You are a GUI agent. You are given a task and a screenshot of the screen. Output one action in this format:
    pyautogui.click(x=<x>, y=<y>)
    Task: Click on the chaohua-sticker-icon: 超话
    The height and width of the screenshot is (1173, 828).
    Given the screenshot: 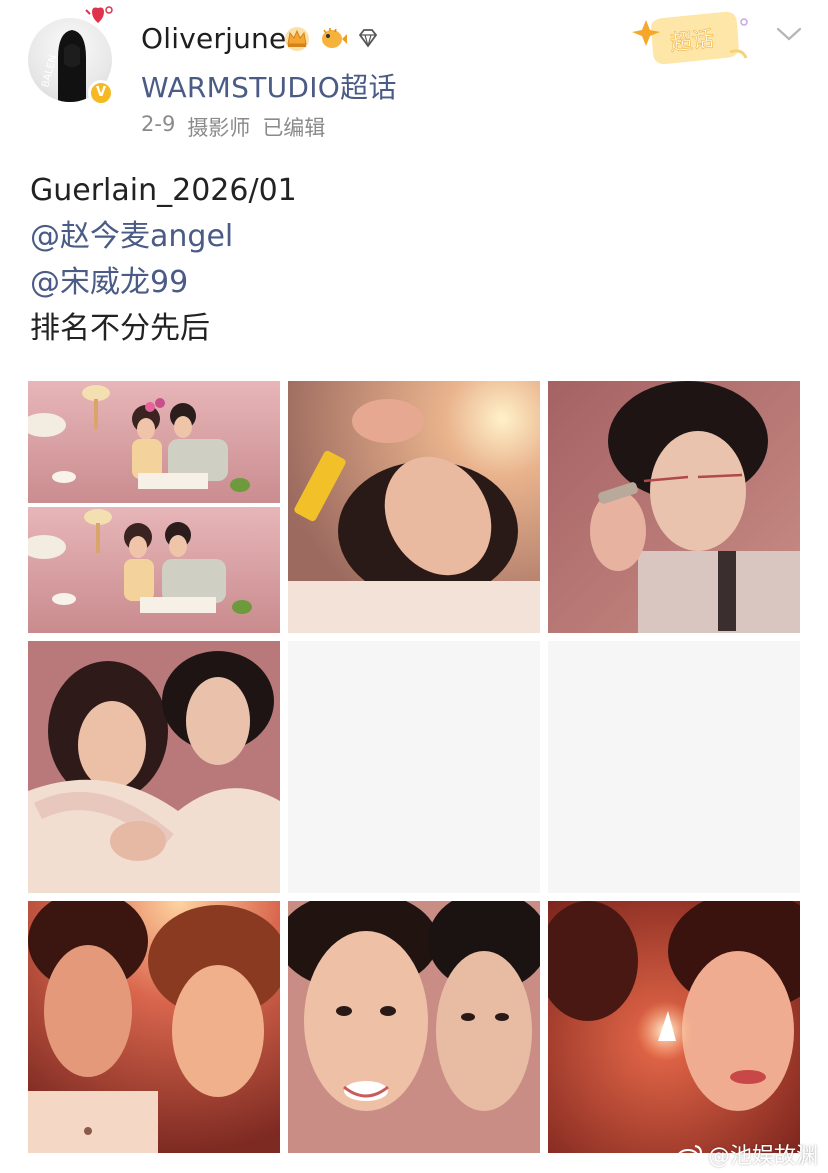 What is the action you would take?
    pyautogui.click(x=693, y=39)
    